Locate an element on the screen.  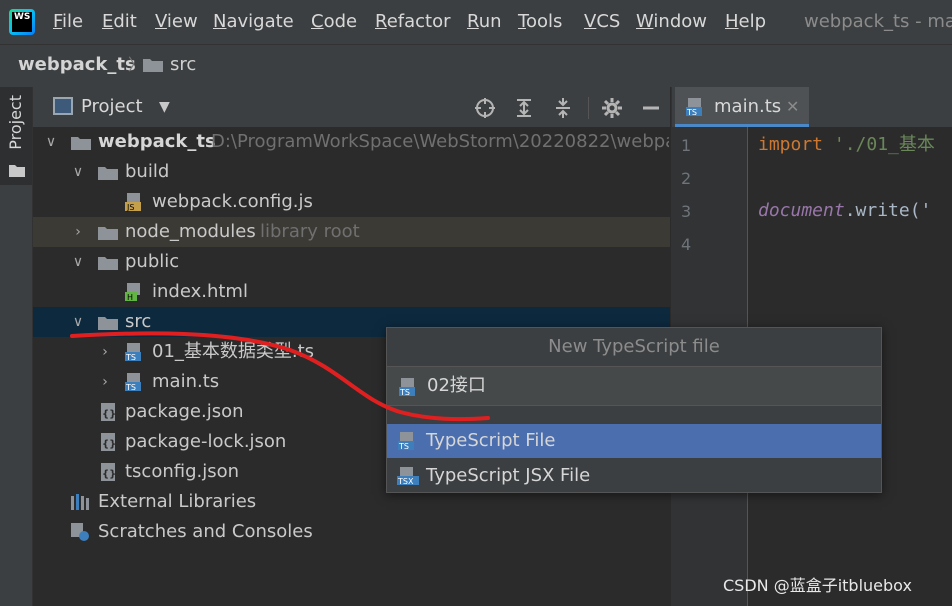
line-number: 2 is located at coordinates (686, 178).